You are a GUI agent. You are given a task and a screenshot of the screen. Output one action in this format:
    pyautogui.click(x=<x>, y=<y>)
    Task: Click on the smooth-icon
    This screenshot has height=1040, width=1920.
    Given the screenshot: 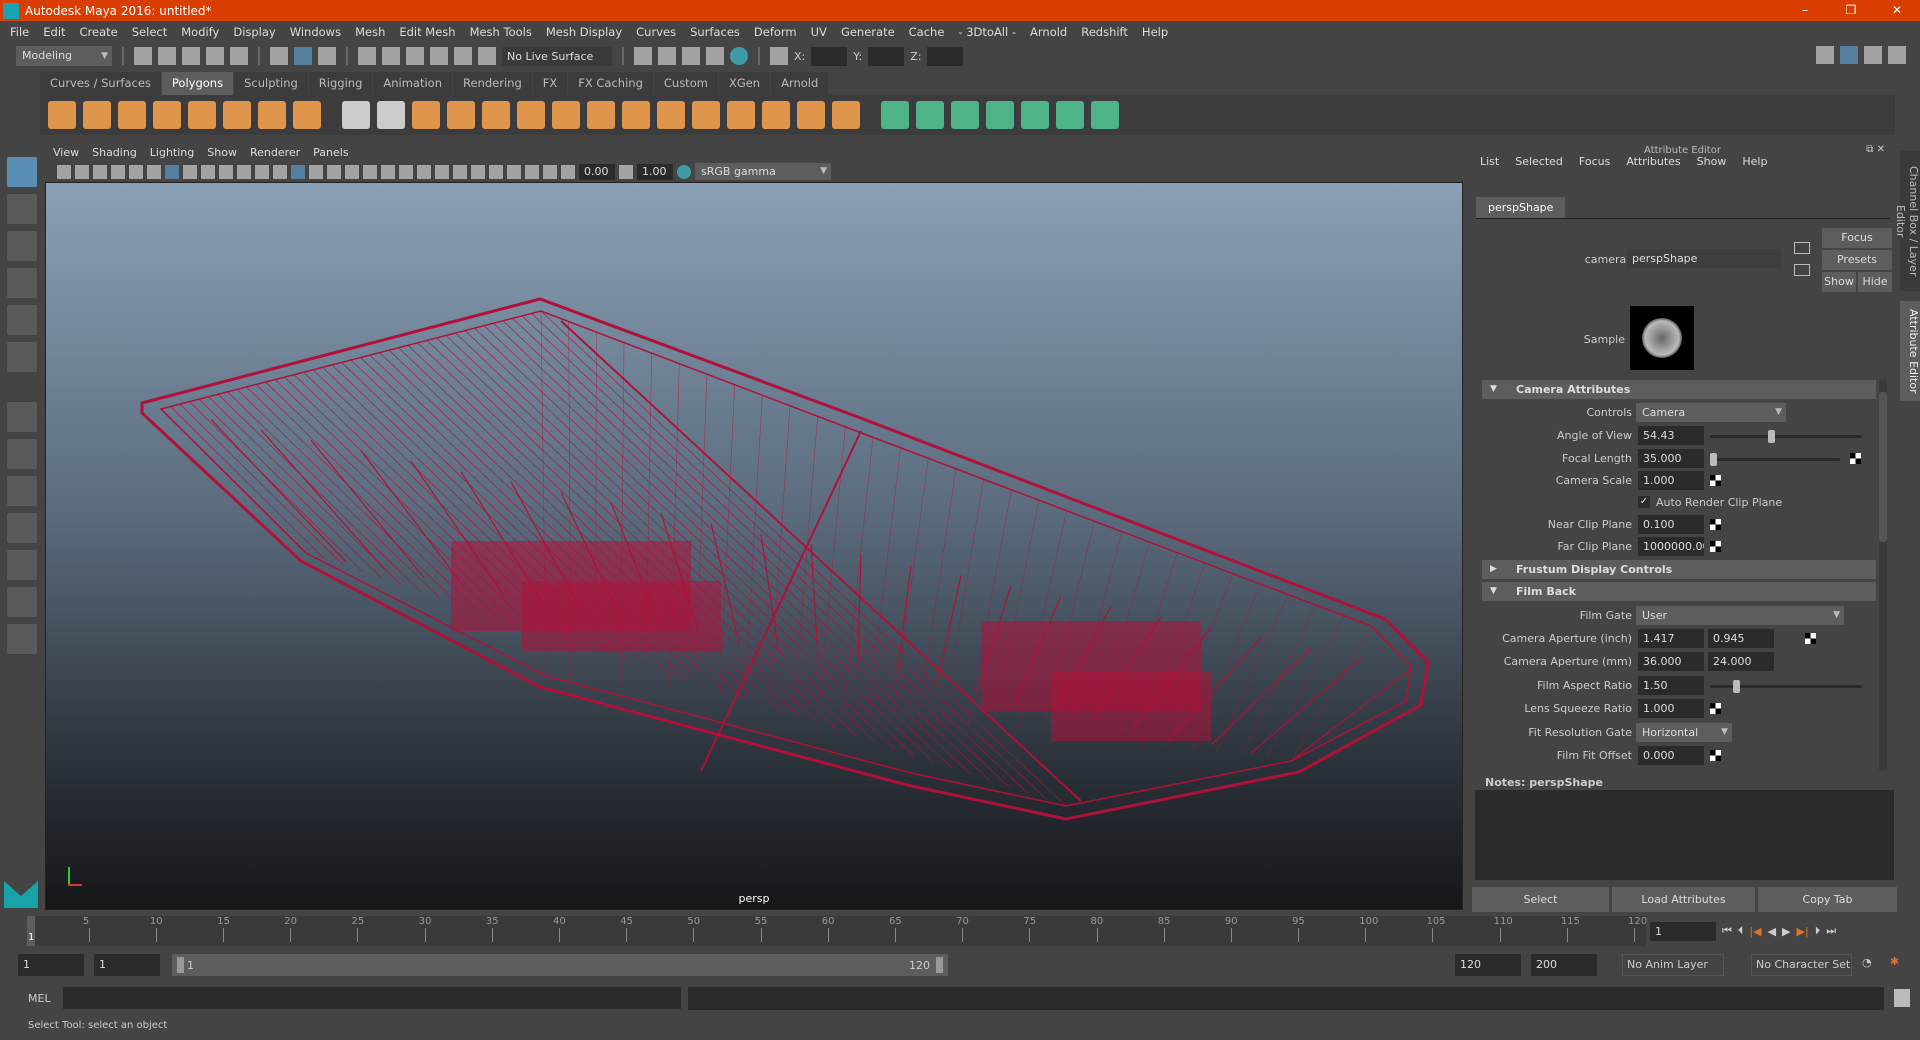 What is the action you would take?
    pyautogui.click(x=461, y=115)
    